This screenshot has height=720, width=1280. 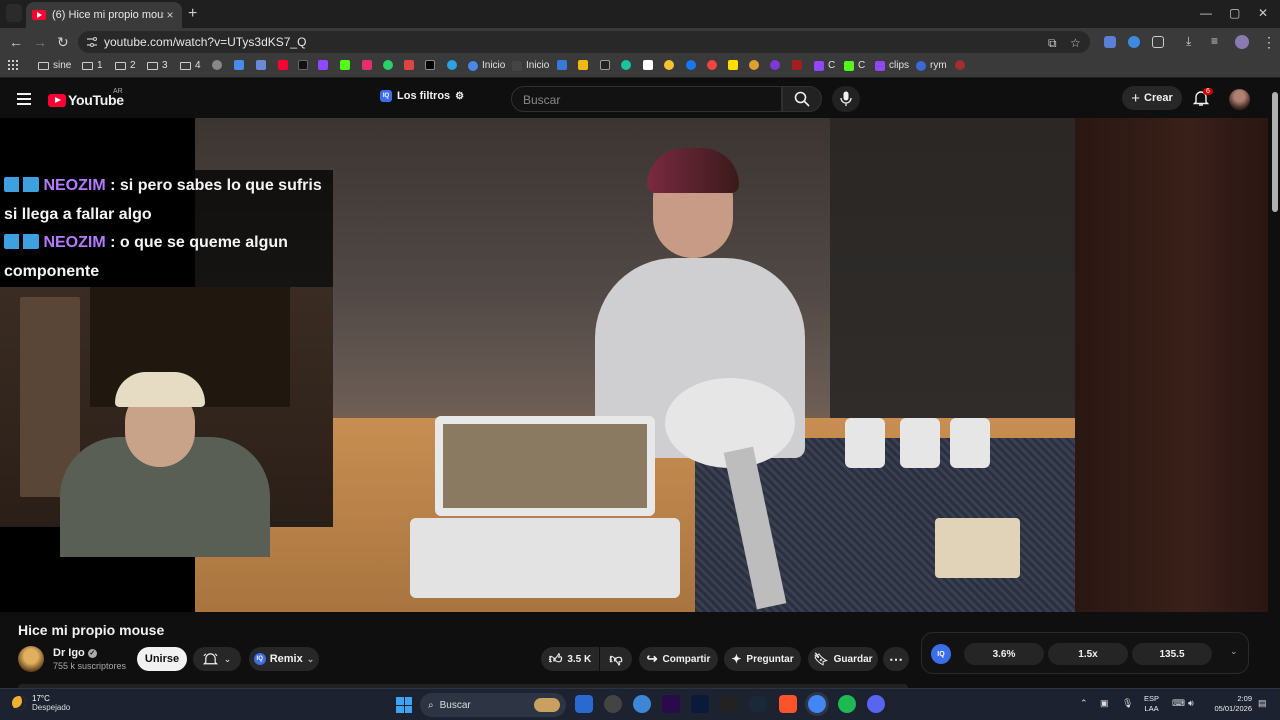 What do you see at coordinates (616, 659) in the screenshot?
I see `dislike-button: 👎︎` at bounding box center [616, 659].